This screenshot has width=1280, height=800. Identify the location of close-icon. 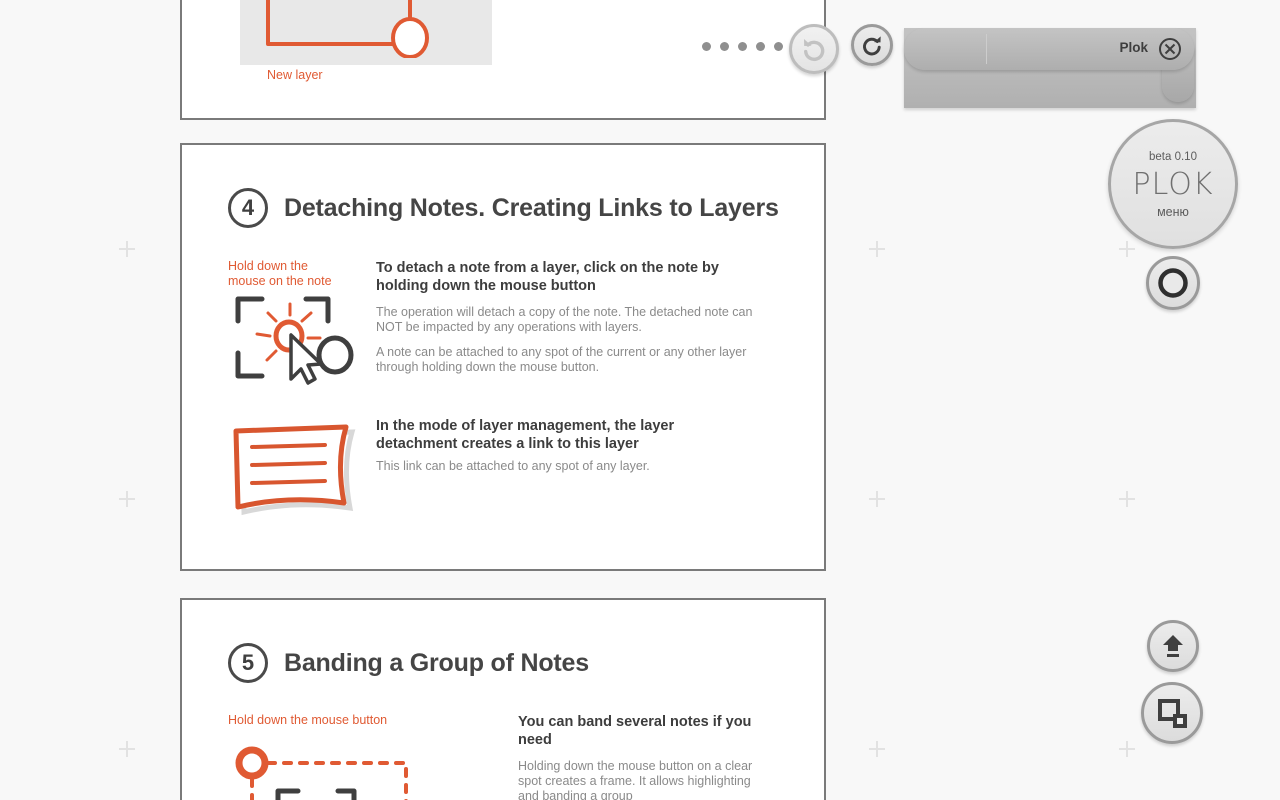
(1170, 49).